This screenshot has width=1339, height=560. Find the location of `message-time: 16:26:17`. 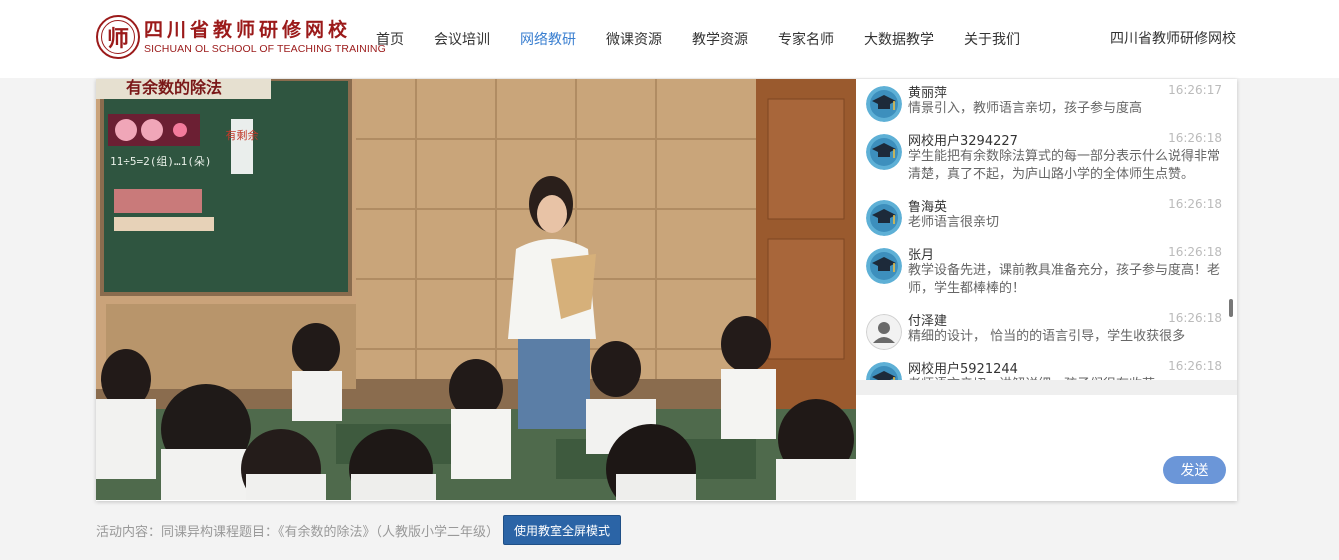

message-time: 16:26:17 is located at coordinates (1195, 90).